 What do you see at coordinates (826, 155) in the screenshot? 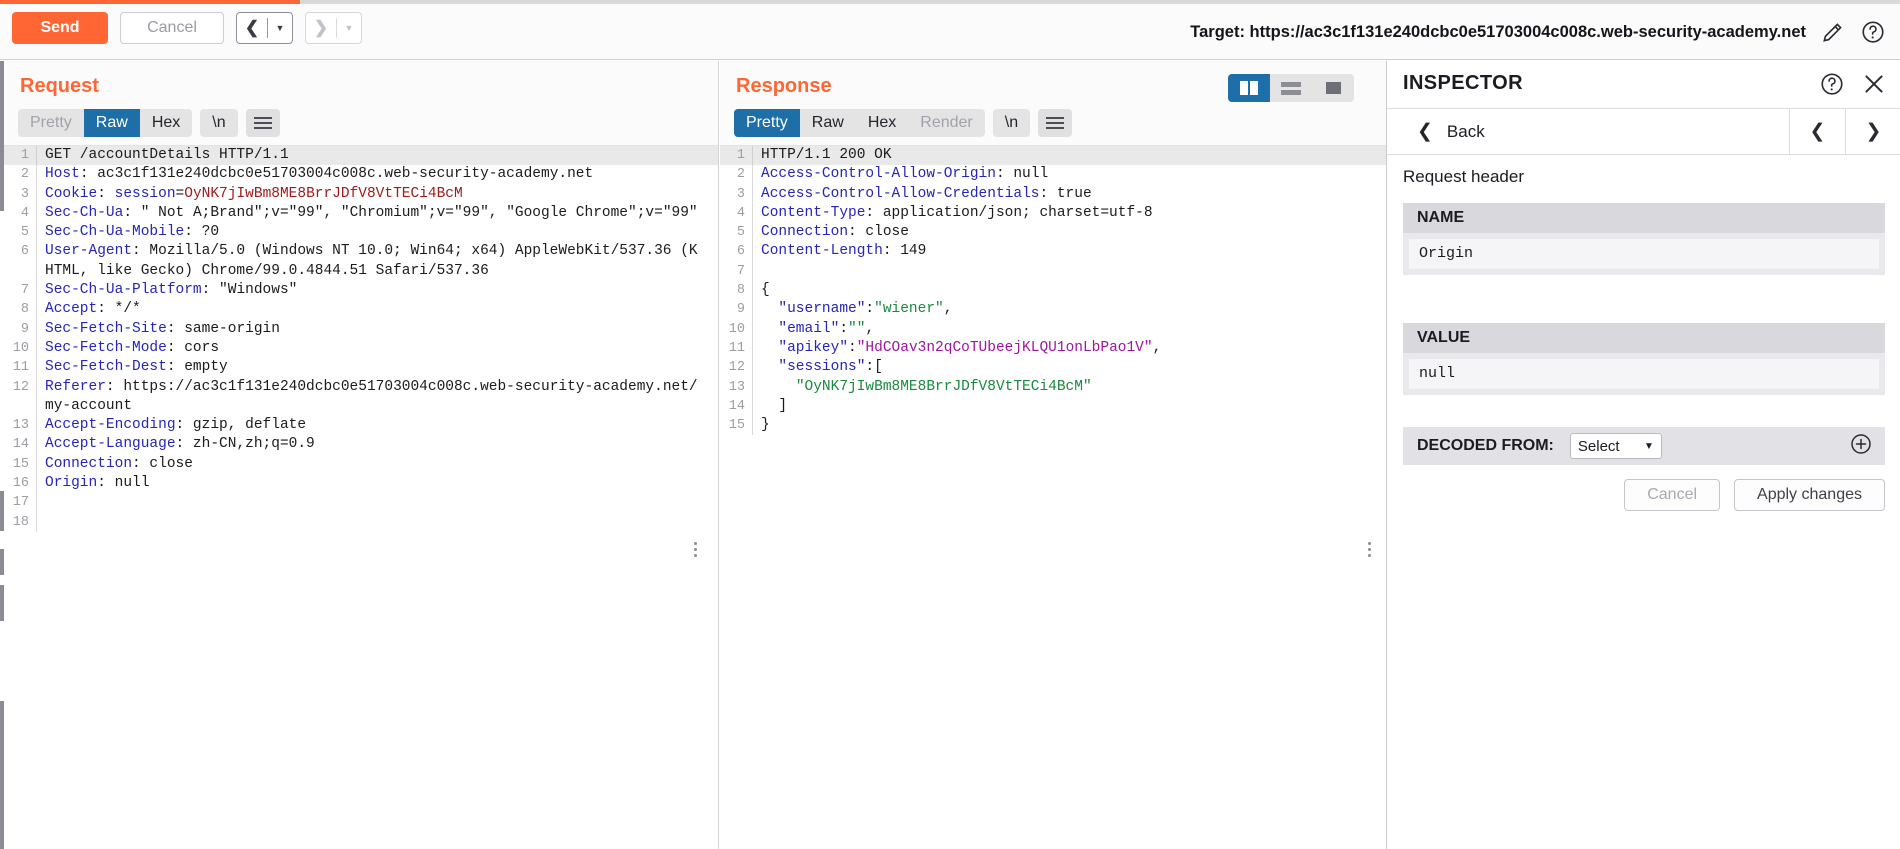
I see `code-token: HTTP/1.1 200 OK` at bounding box center [826, 155].